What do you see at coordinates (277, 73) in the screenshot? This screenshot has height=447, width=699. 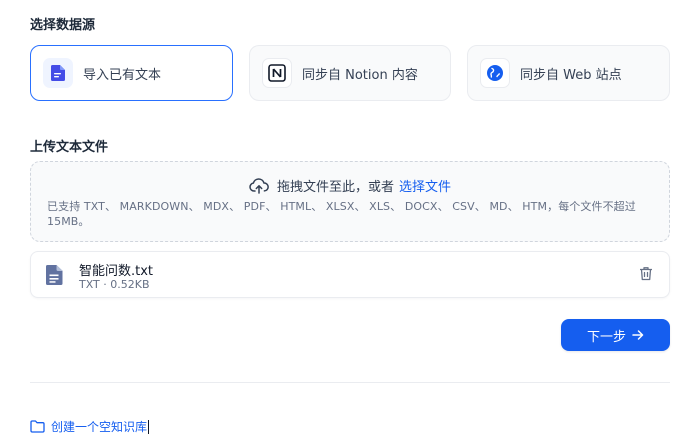 I see `notion-logo-icon` at bounding box center [277, 73].